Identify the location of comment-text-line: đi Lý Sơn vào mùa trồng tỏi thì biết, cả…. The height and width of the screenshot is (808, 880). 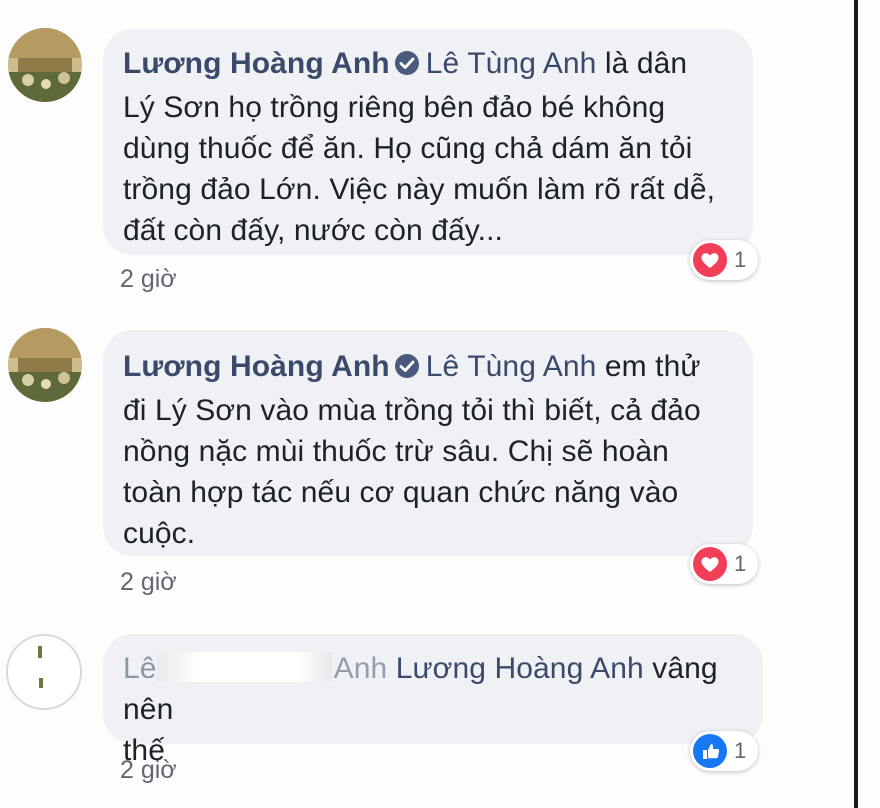
(412, 410).